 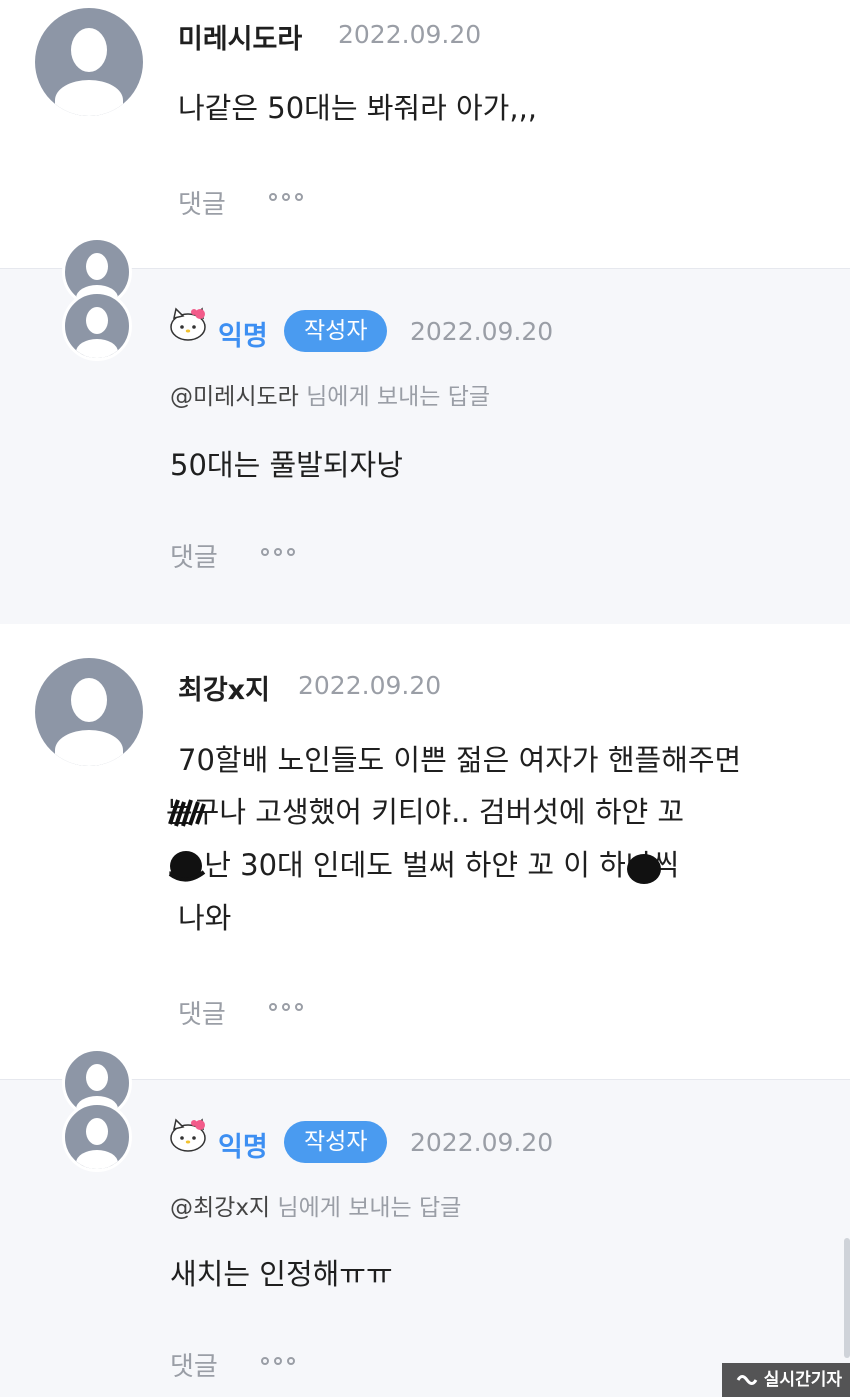 I want to click on comment-author: 미레시도라, so click(x=240, y=36).